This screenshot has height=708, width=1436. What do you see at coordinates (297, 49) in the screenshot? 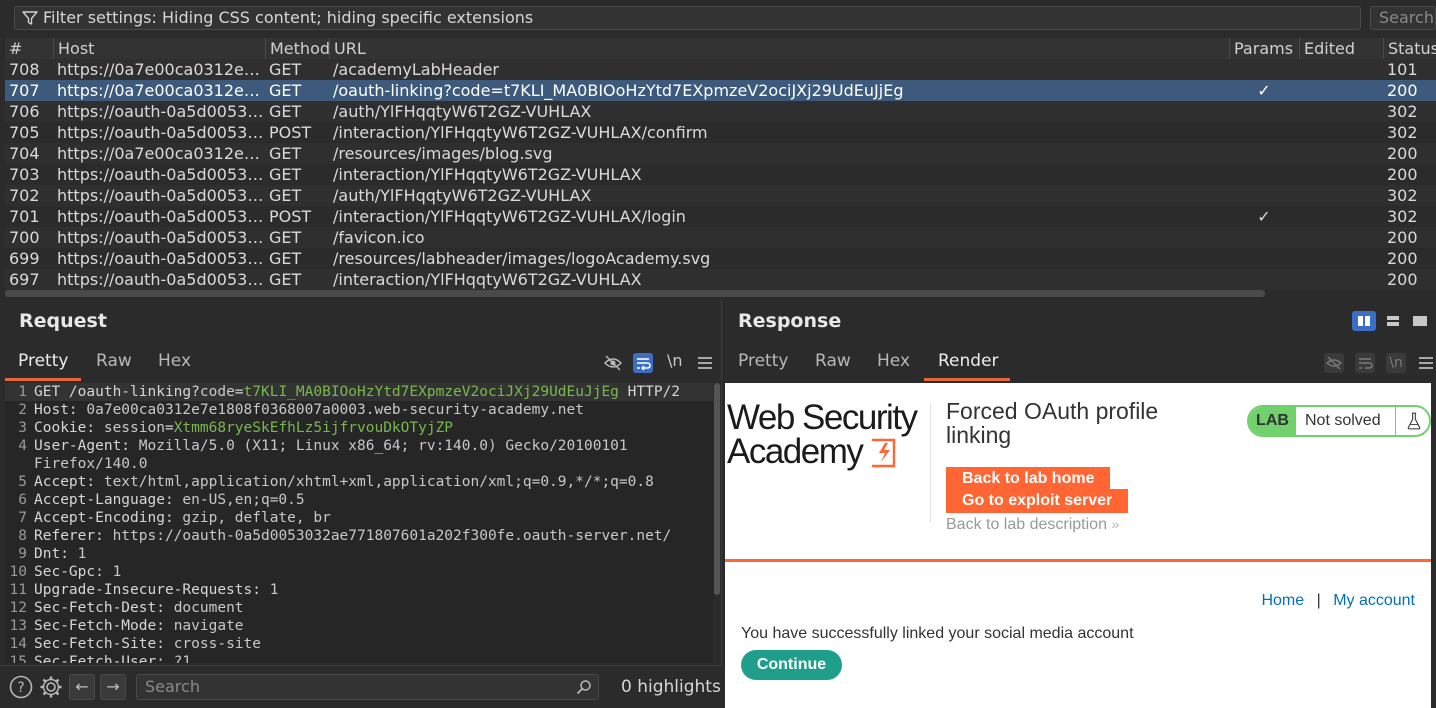
I see `column-header-method: Method` at bounding box center [297, 49].